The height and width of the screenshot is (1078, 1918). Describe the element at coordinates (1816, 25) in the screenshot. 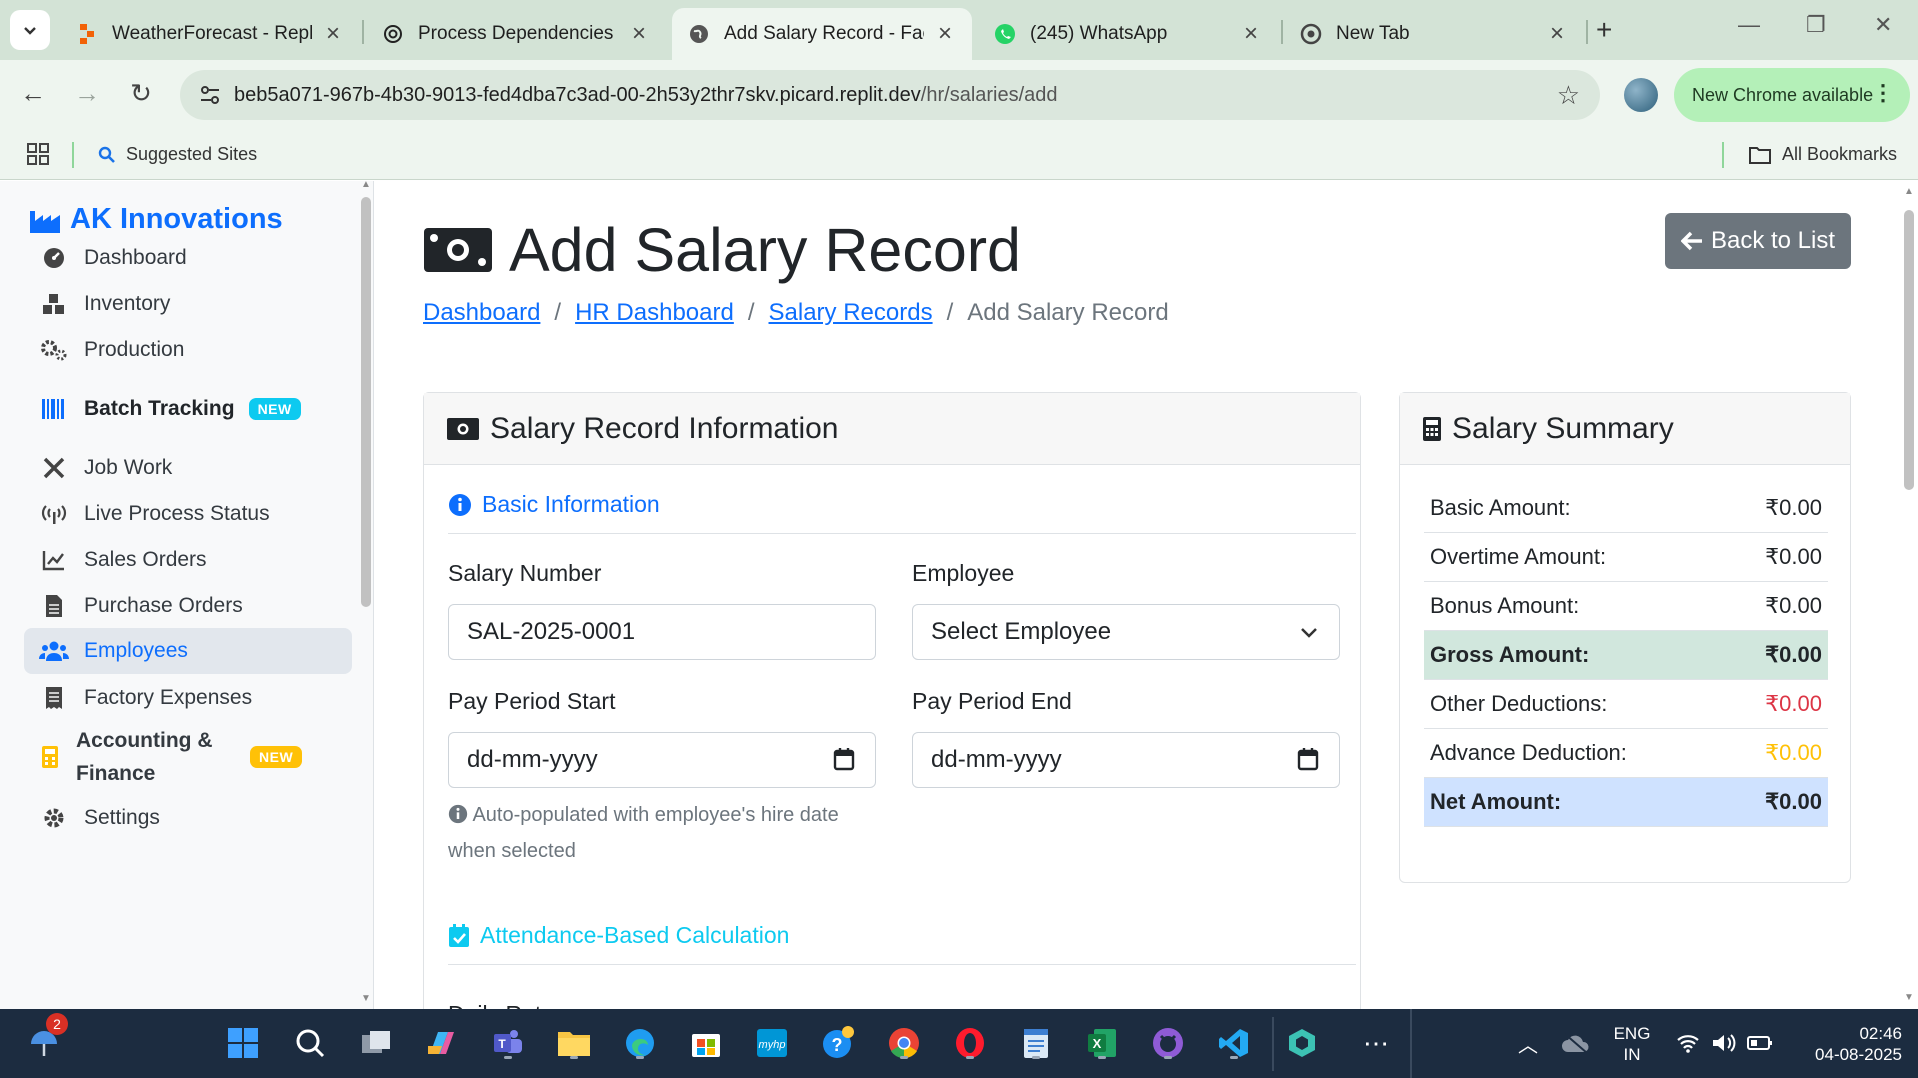

I see `restore-icon: ❐` at that location.